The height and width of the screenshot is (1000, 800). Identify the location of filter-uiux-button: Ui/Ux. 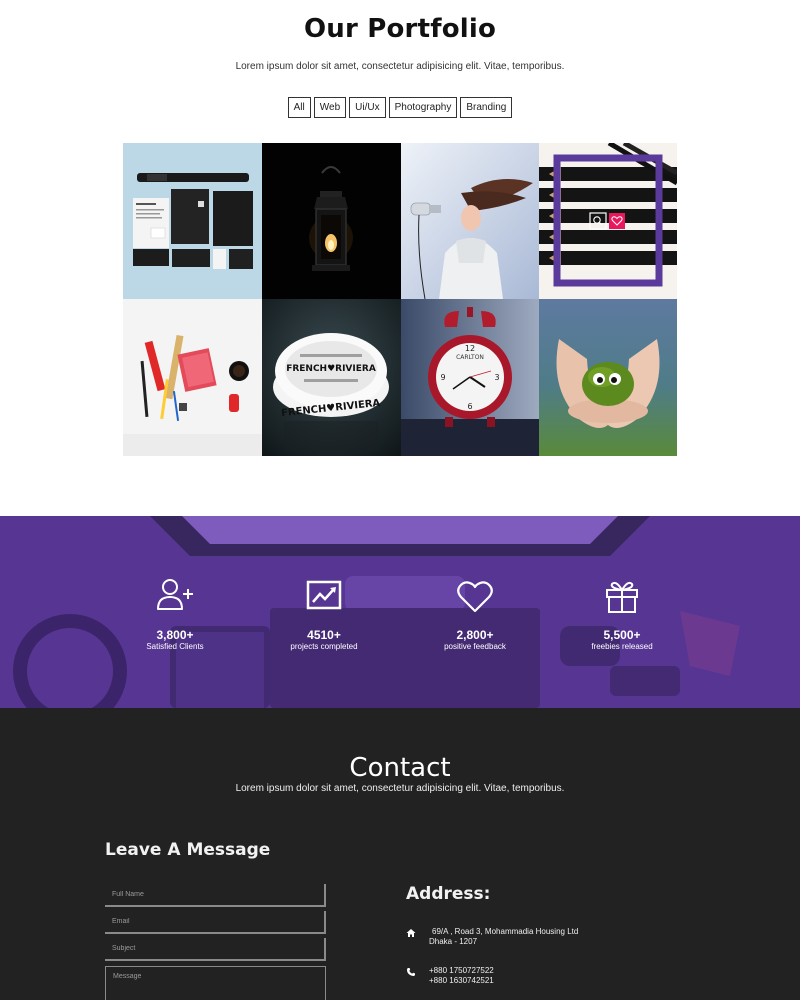
(367, 107).